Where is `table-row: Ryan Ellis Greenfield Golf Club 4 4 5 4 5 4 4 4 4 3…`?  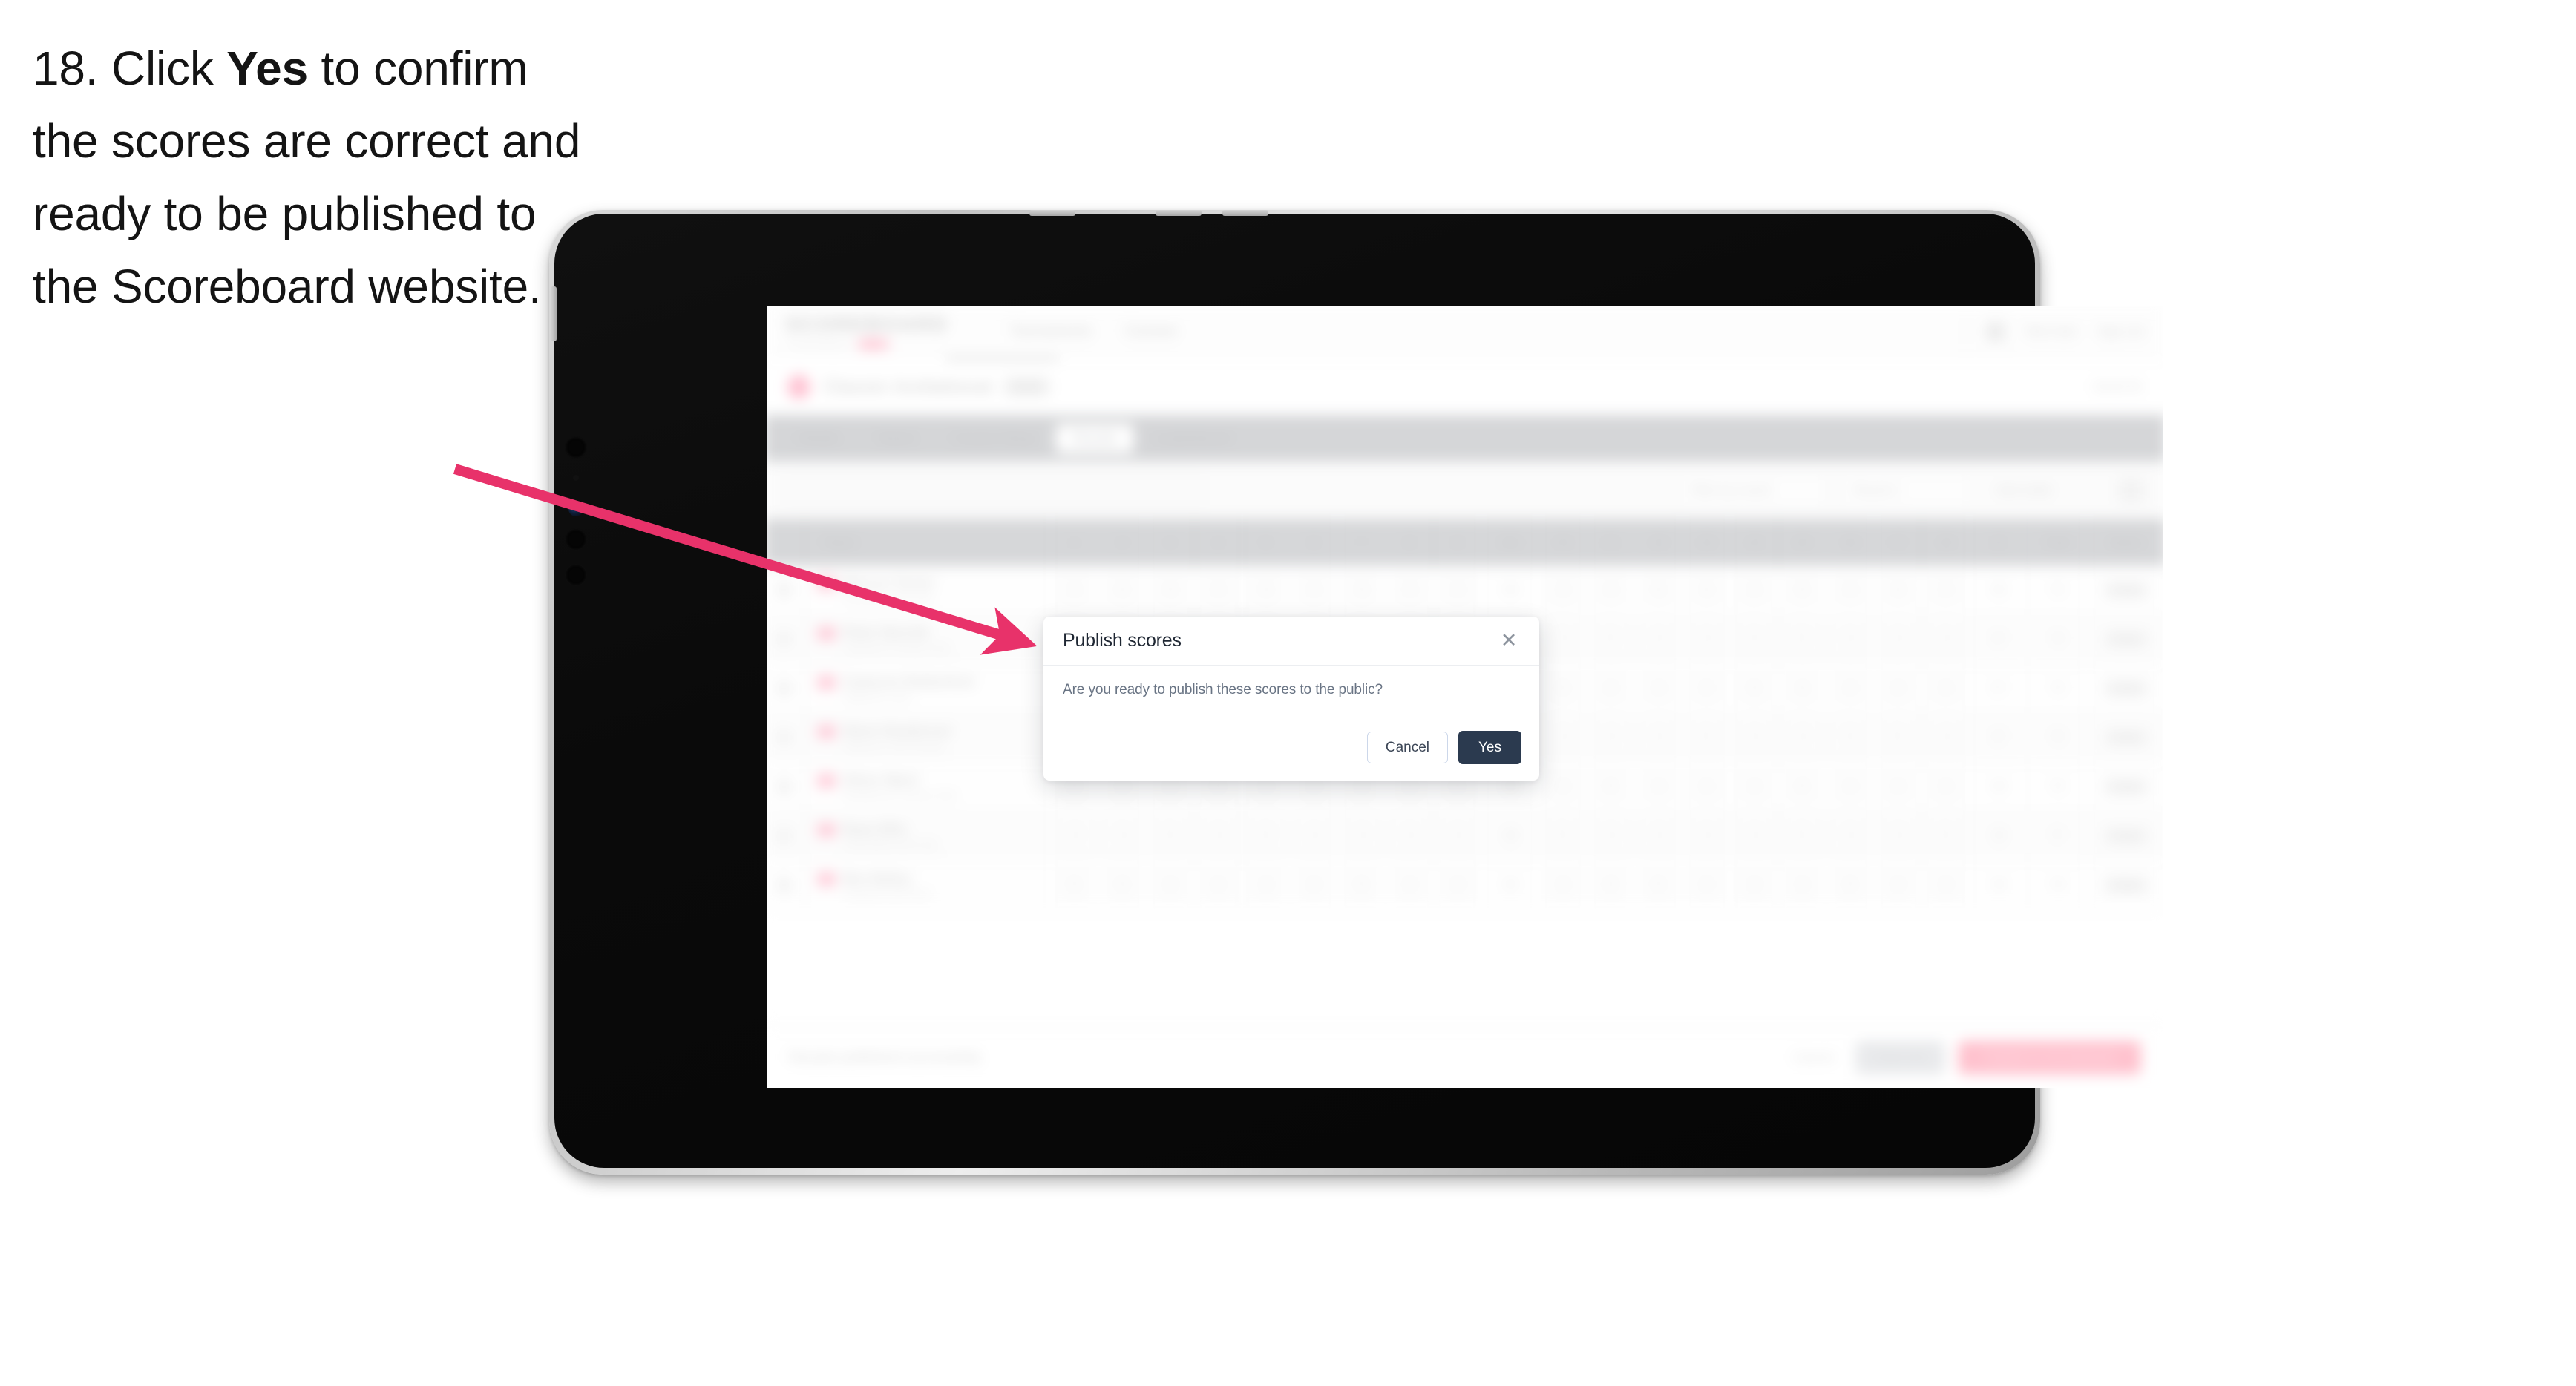 table-row: Ryan Ellis Greenfield Golf Club 4 4 5 4 5 4 4 4 4 3… is located at coordinates (1465, 836).